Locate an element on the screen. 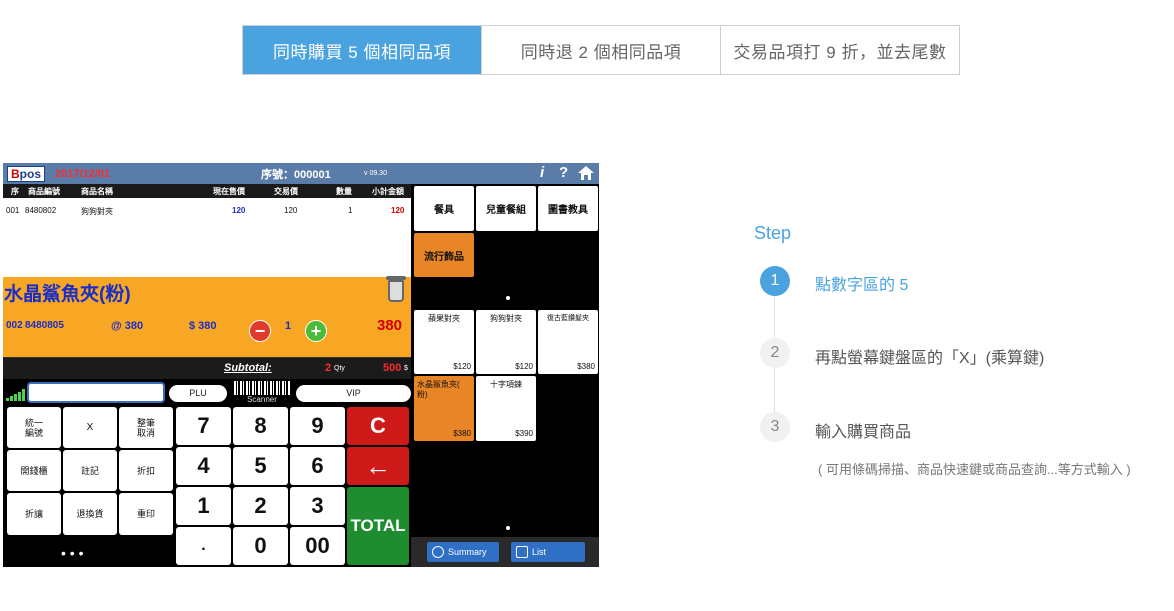 Image resolution: width=1174 pixels, height=611 pixels. list-button: List is located at coordinates (548, 552).